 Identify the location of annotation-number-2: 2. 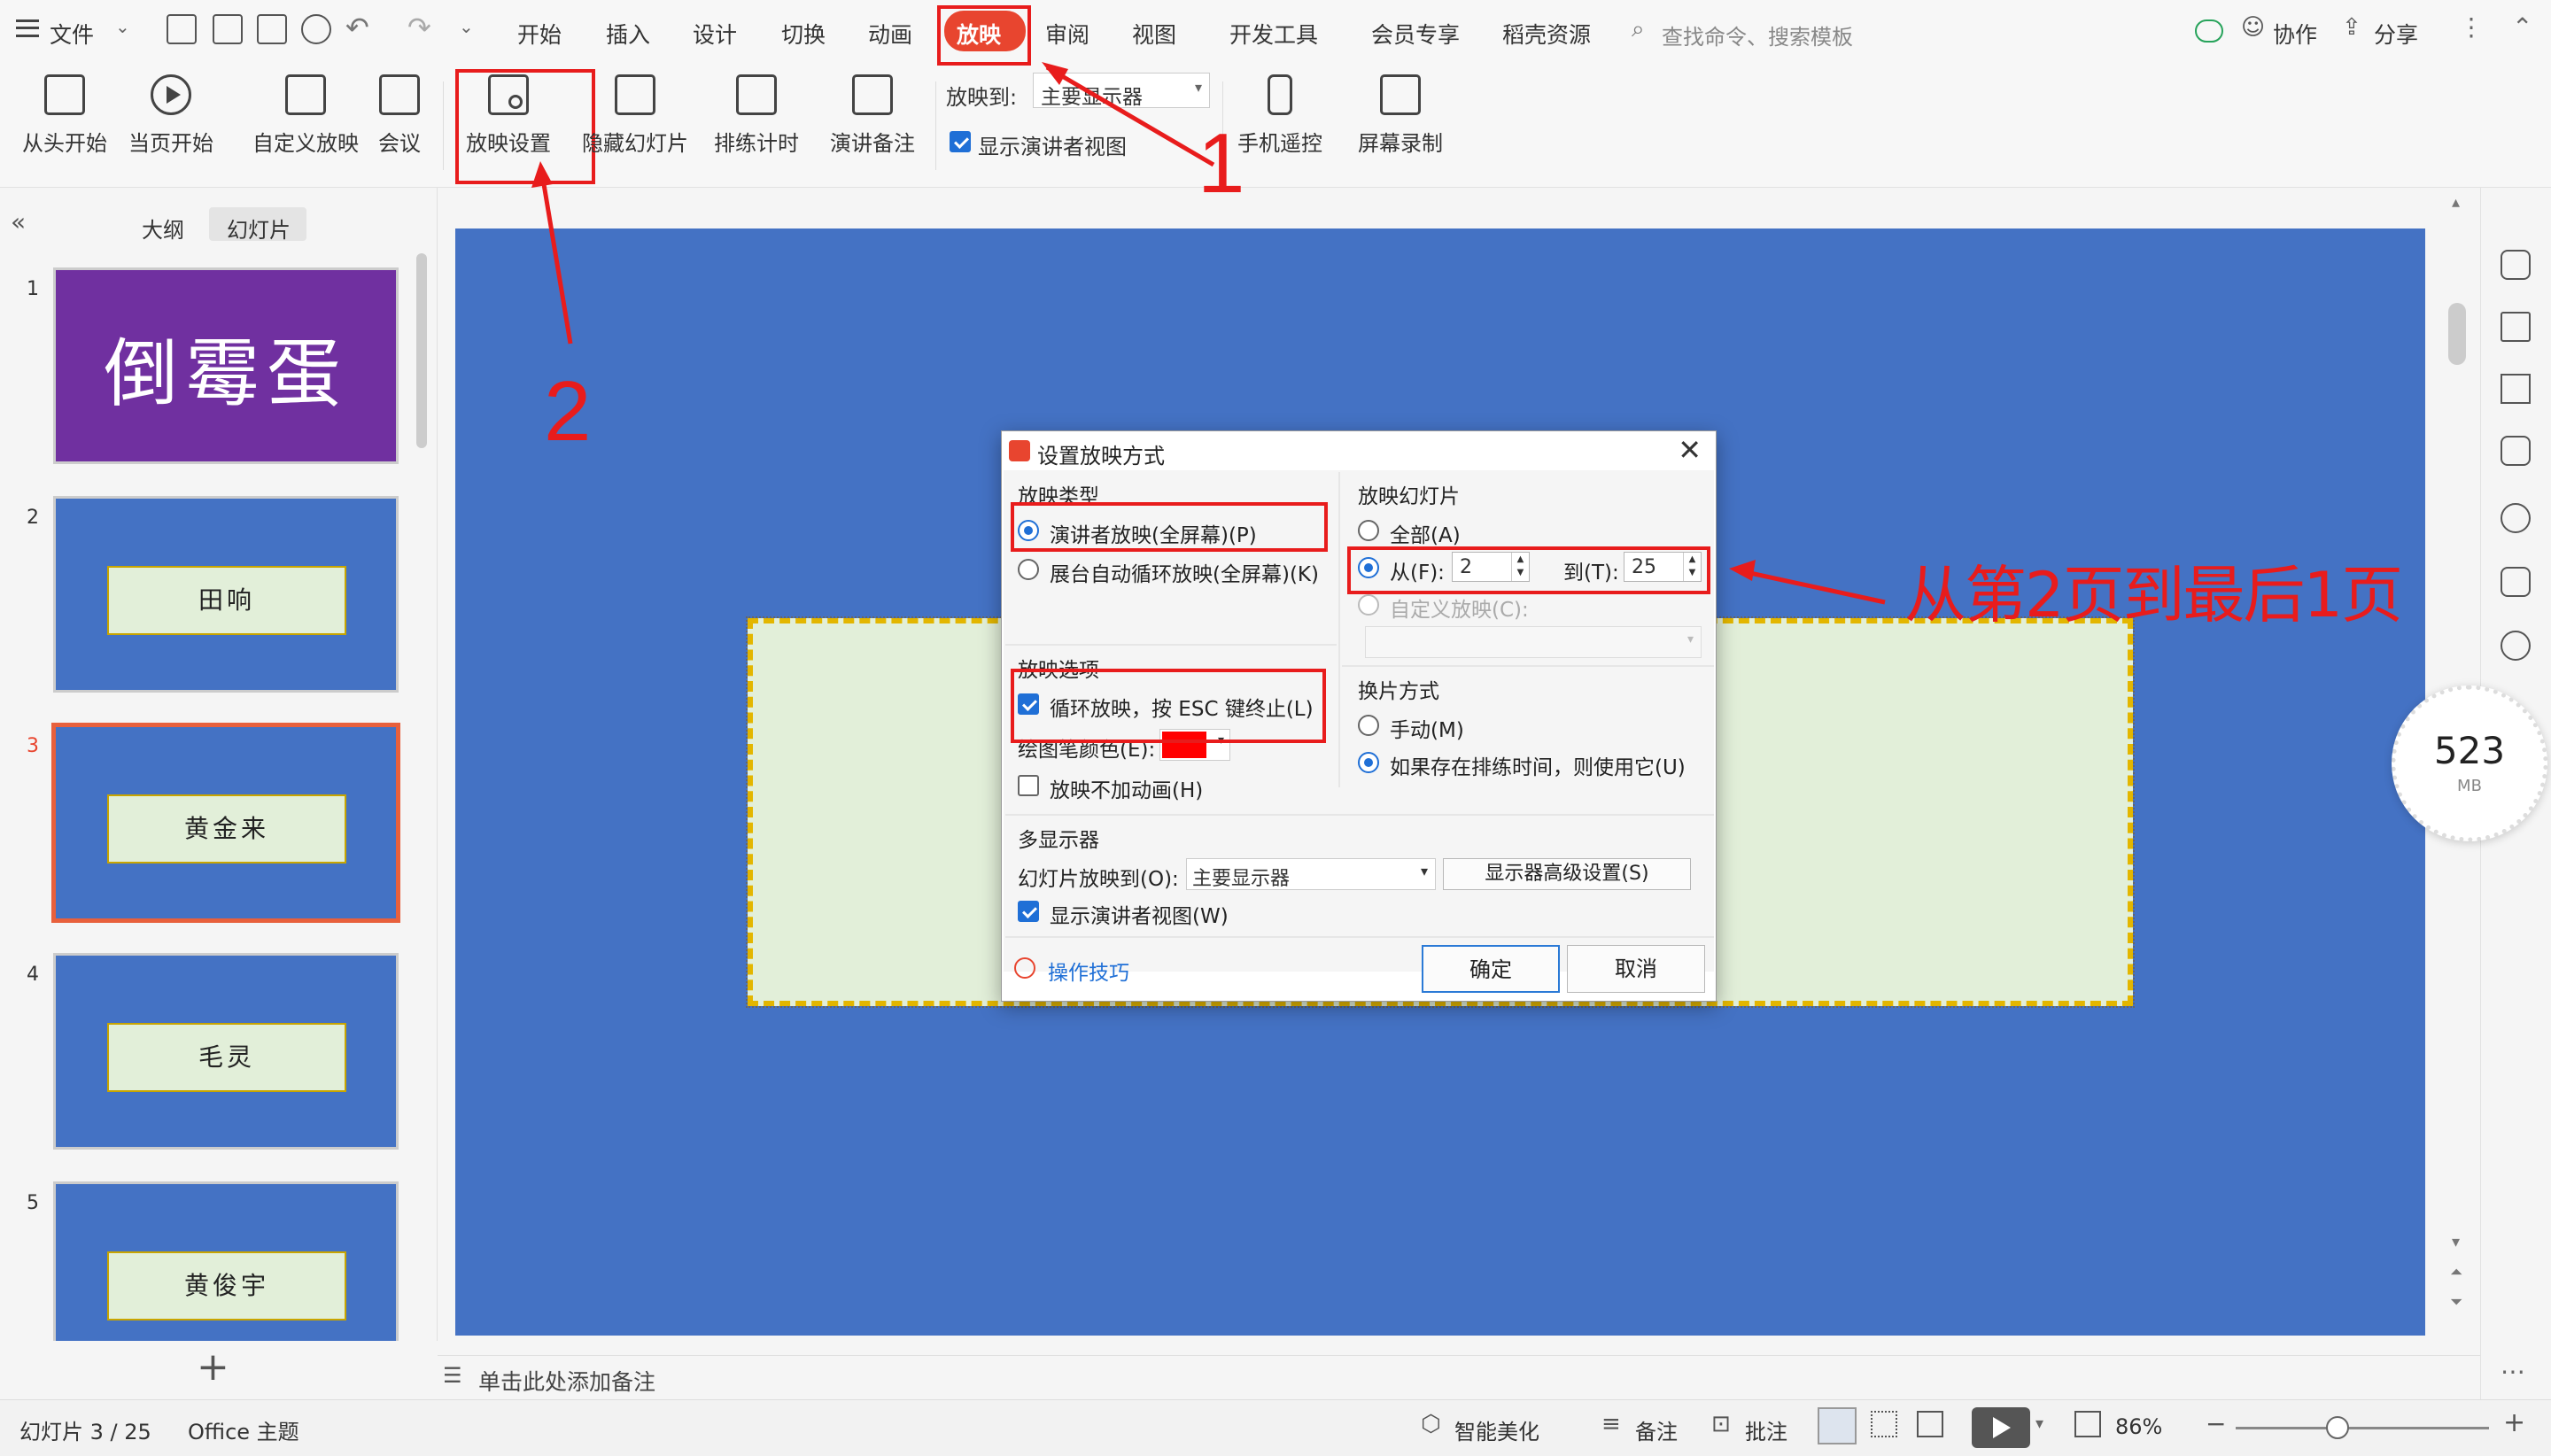
(568, 411).